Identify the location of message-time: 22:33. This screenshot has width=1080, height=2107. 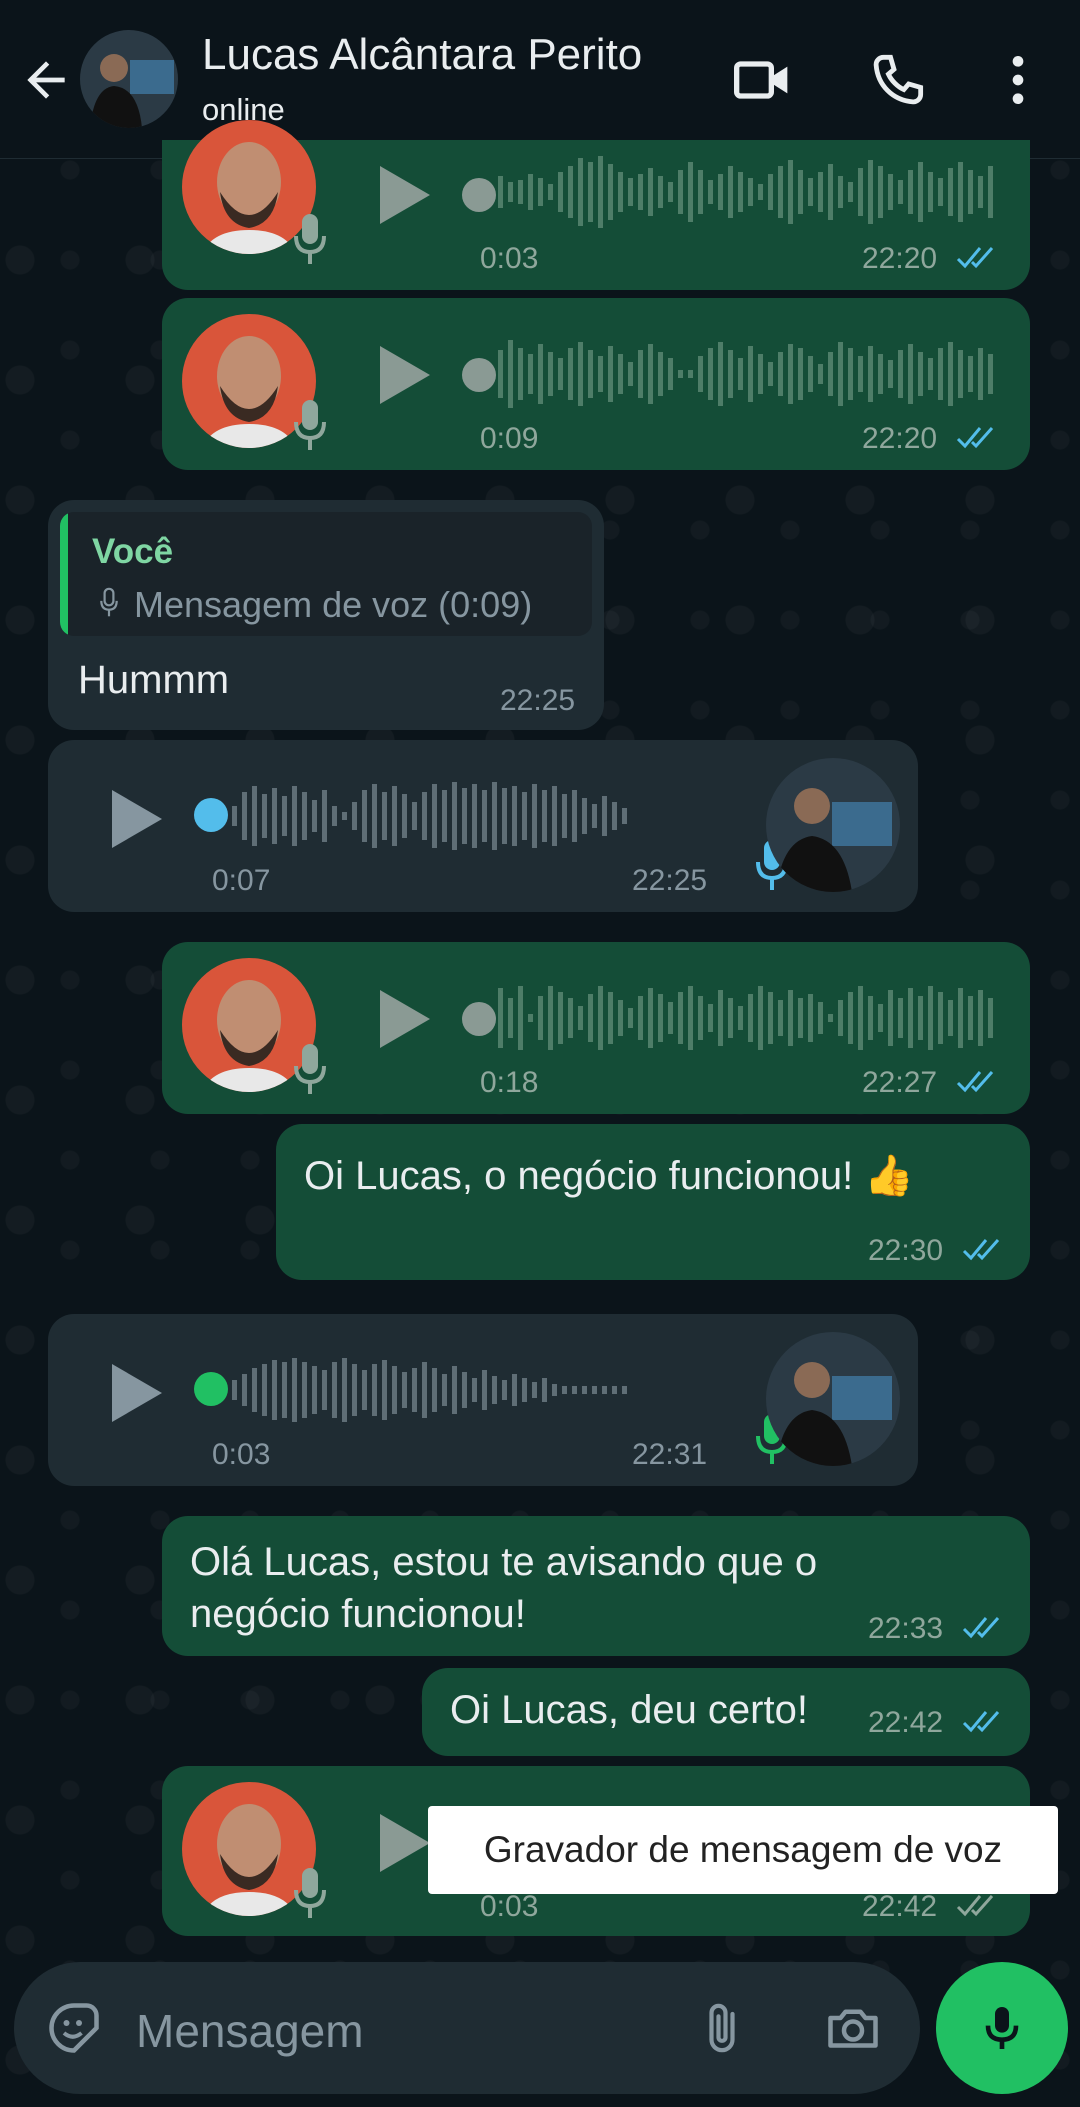
(906, 1628).